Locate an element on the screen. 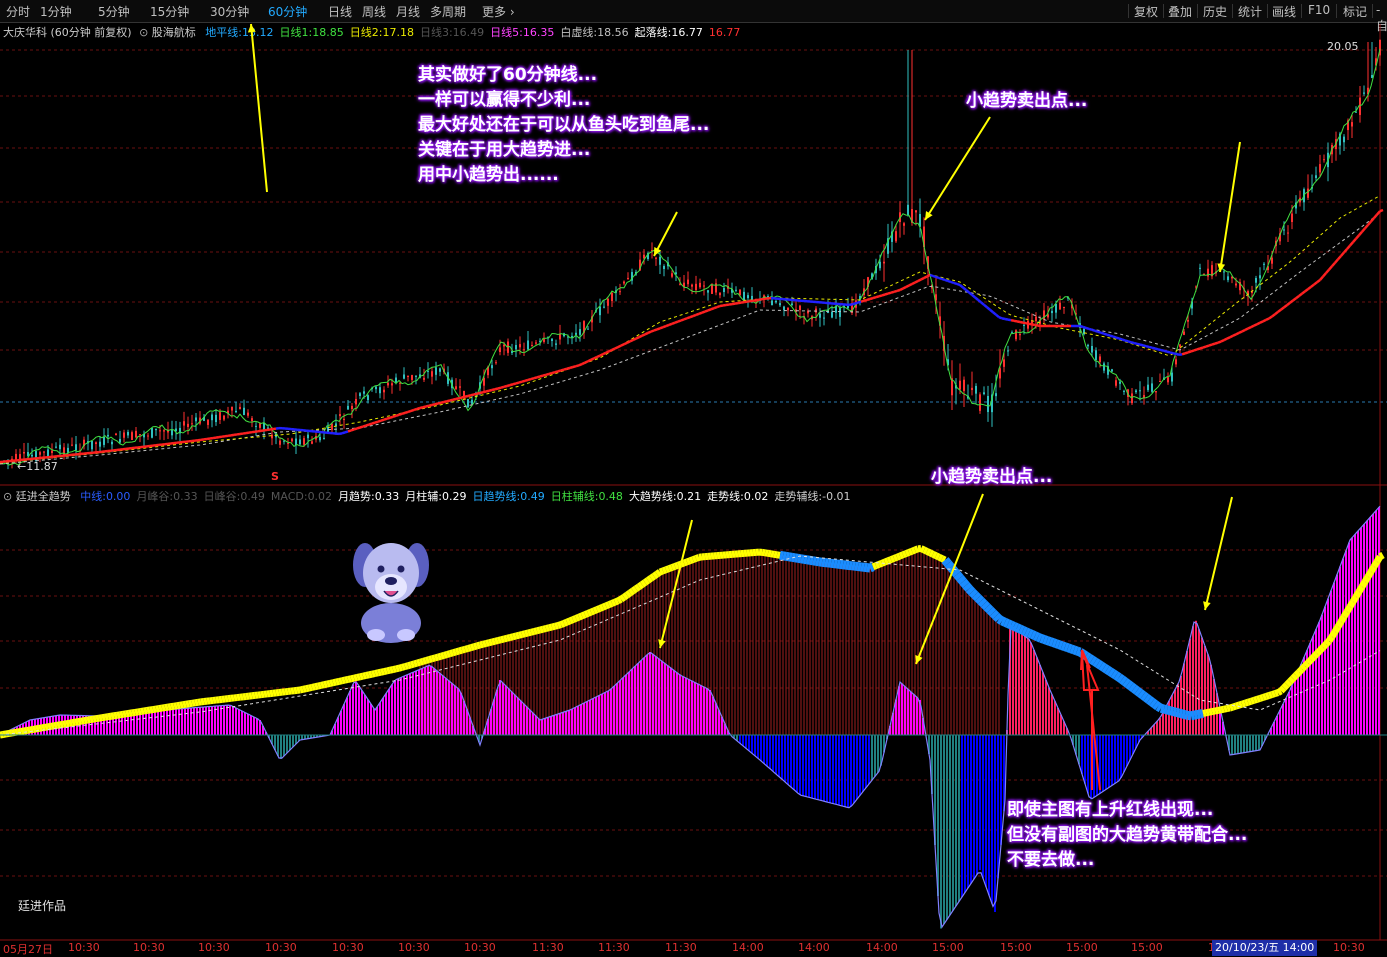 The width and height of the screenshot is (1387, 957). time-axis-tick: 10:30 is located at coordinates (414, 947).